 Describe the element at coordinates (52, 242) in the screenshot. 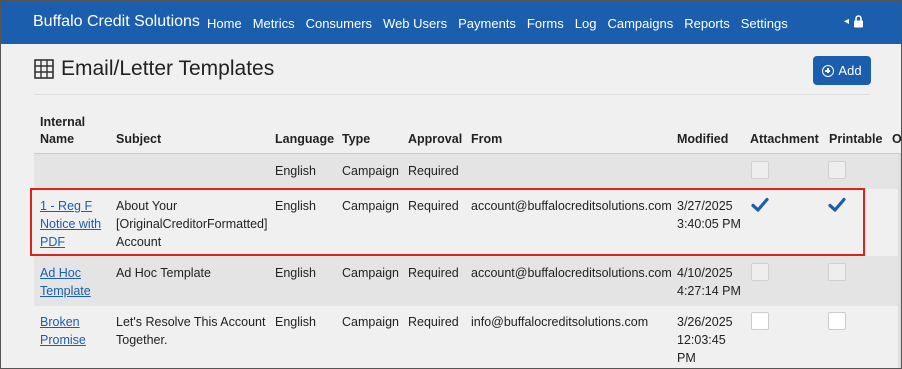

I see `row1-name-line3: PDF` at that location.